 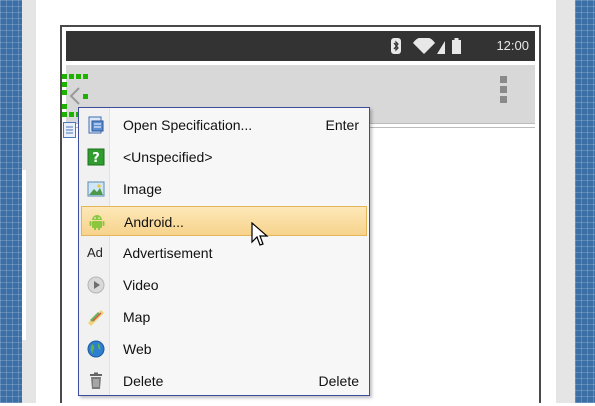 What do you see at coordinates (143, 381) in the screenshot?
I see `menu-item-label: Delete` at bounding box center [143, 381].